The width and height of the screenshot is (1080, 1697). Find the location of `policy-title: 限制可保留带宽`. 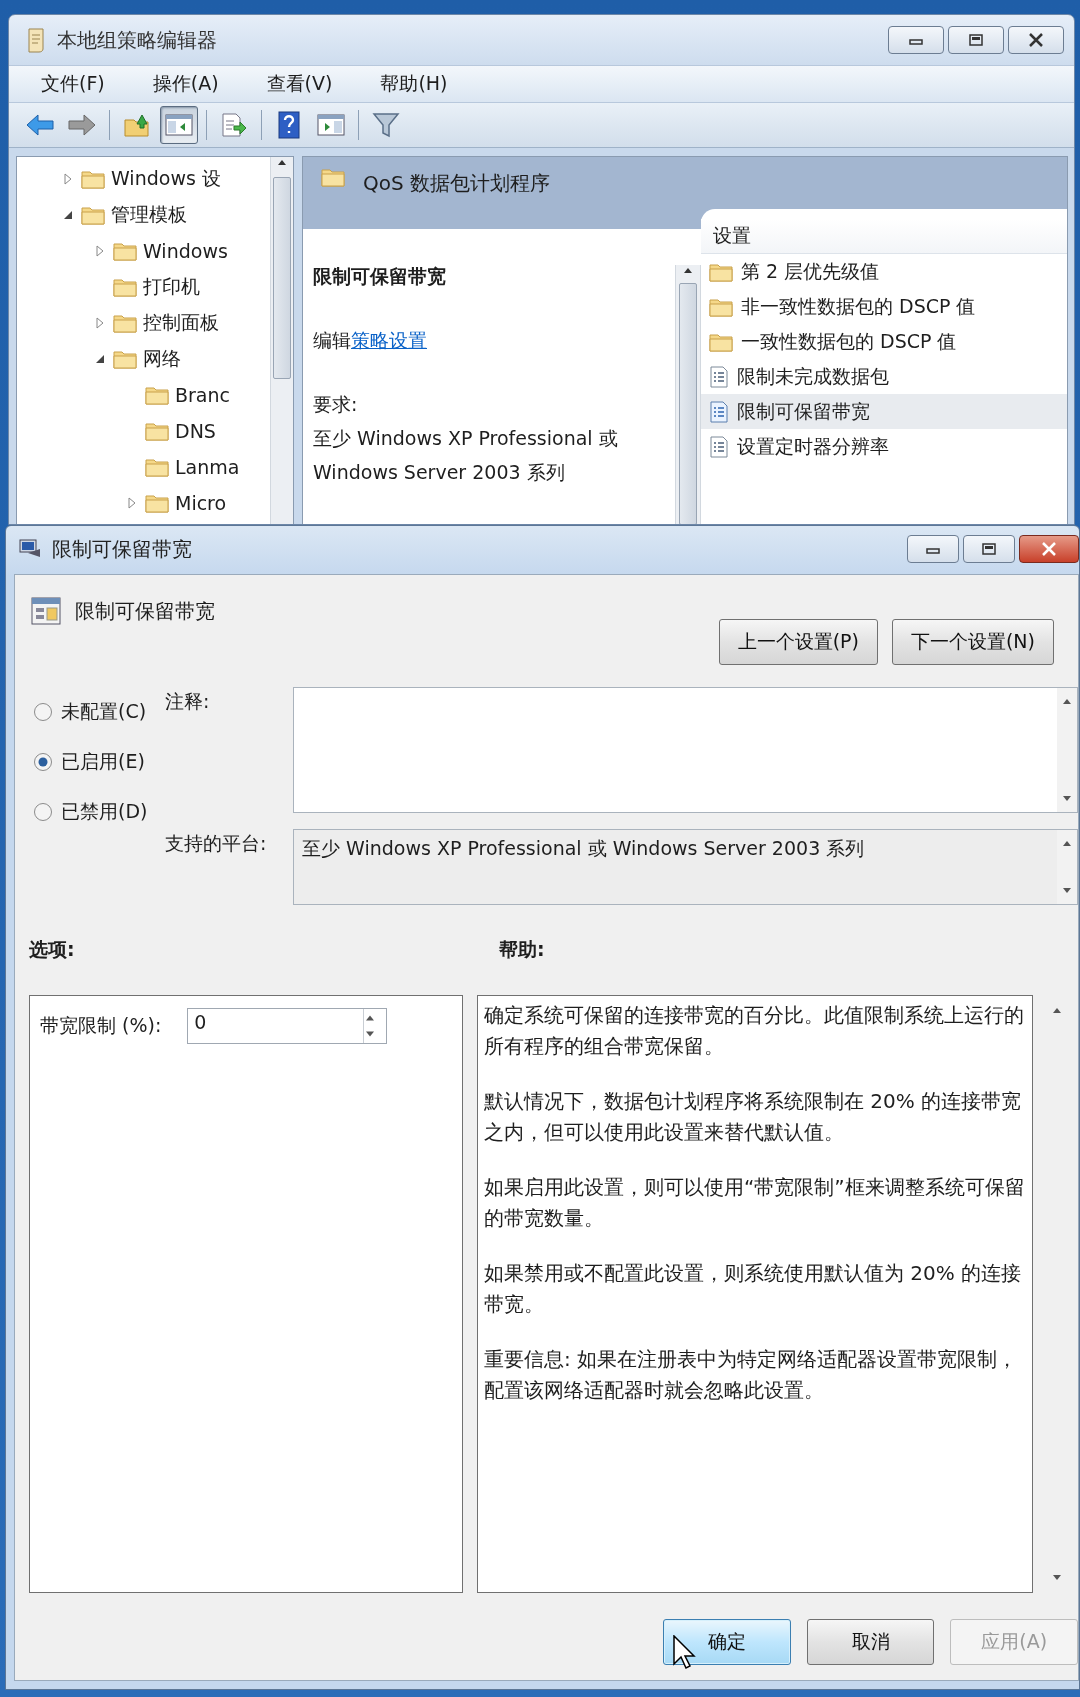

policy-title: 限制可保留带宽 is located at coordinates (380, 276).